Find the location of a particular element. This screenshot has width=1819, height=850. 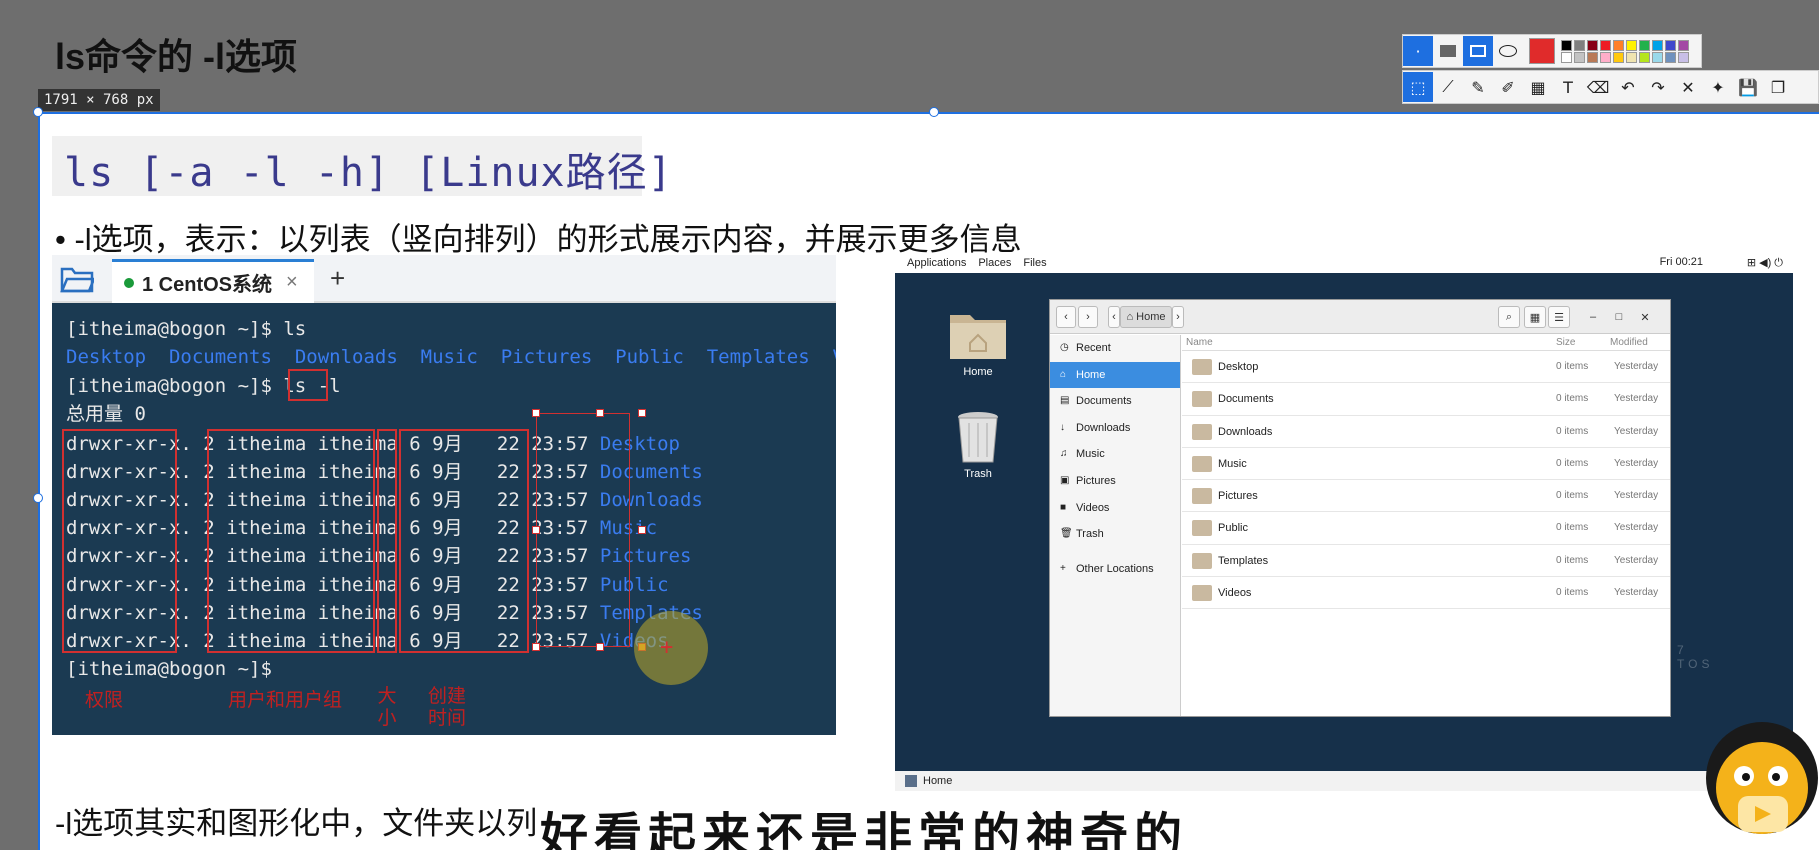

clock: Fri 00:21 is located at coordinates (1681, 262).